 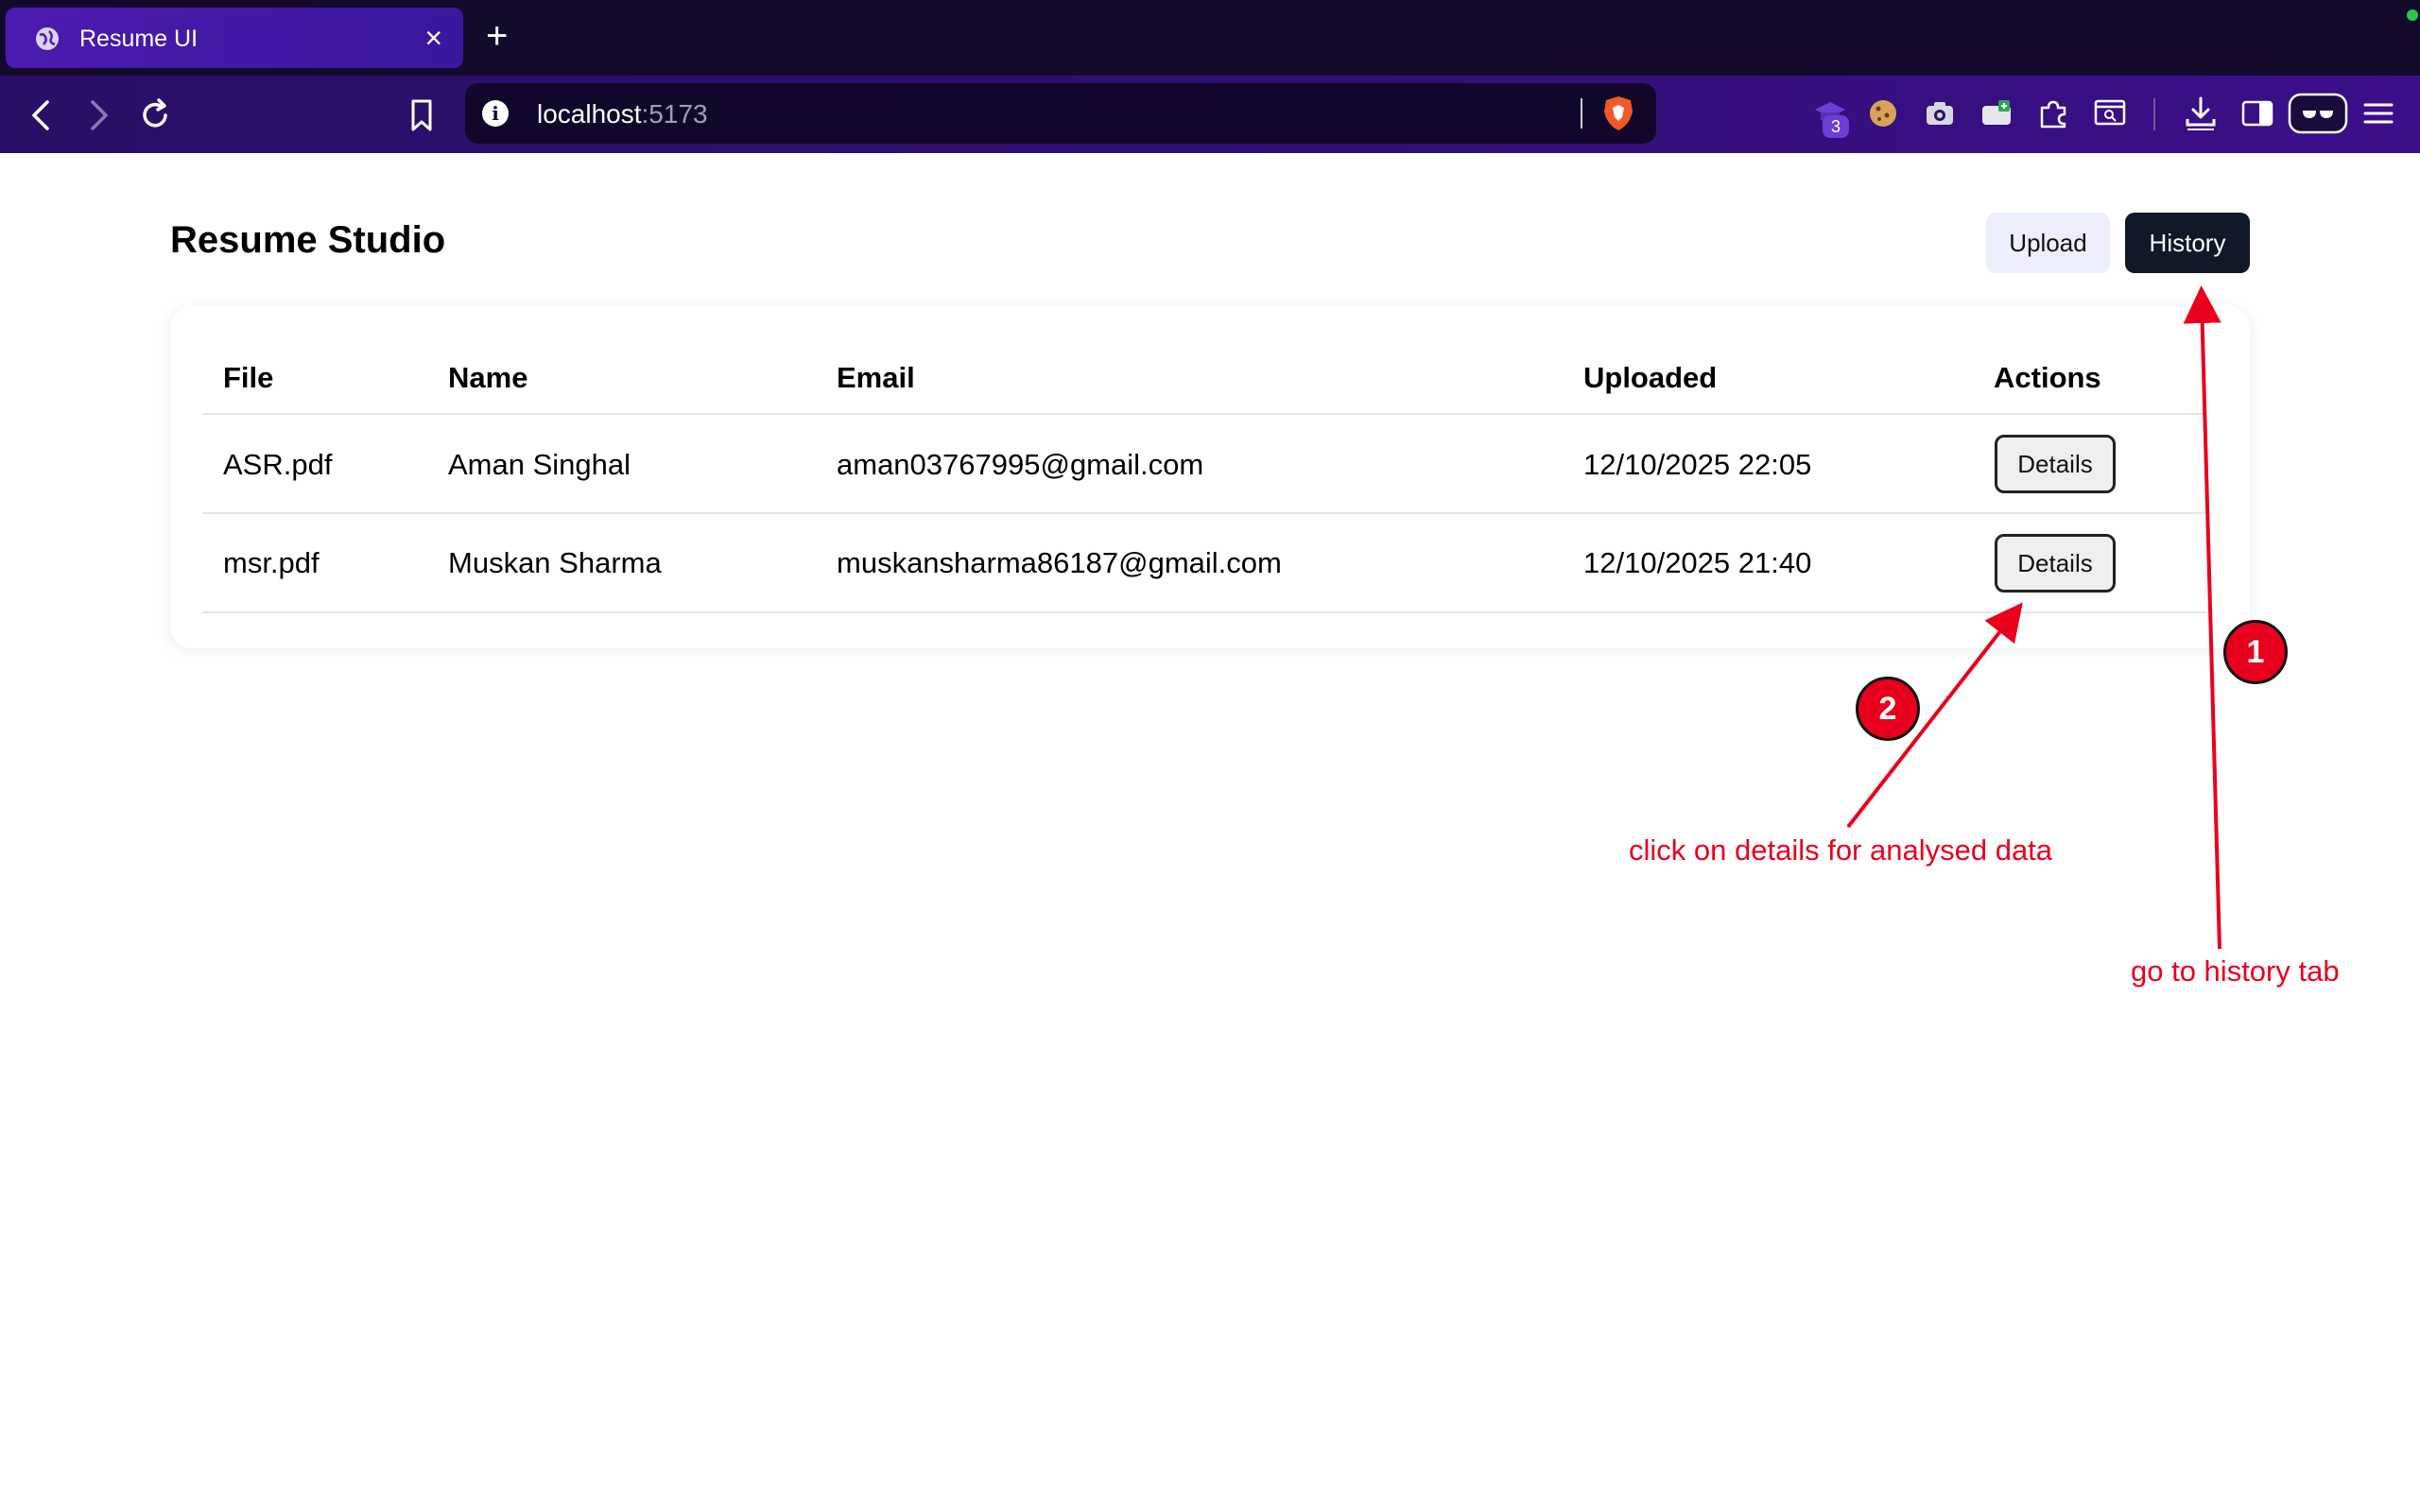 I want to click on extension-badge: 3, so click(x=1836, y=126).